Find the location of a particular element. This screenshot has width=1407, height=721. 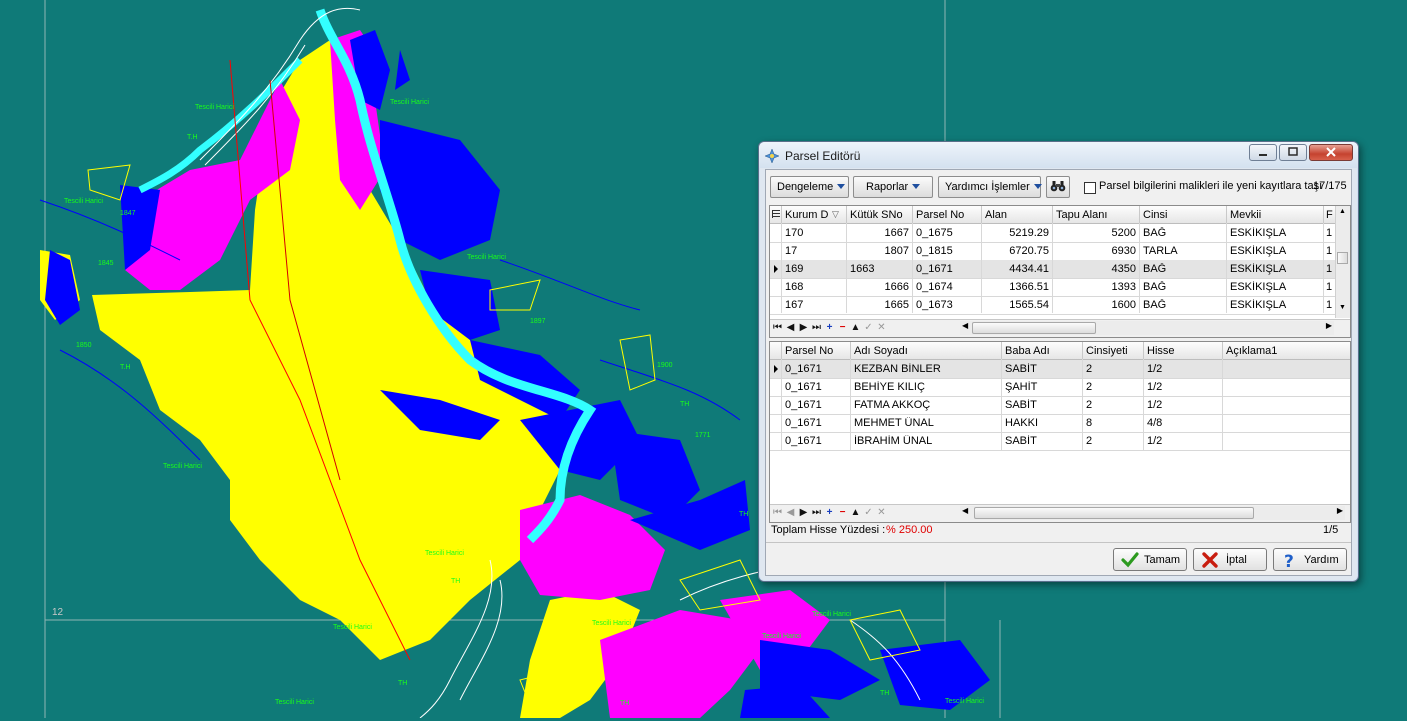

parcels-vertical-scrollbar: ▲ ▼ is located at coordinates (1342, 262).